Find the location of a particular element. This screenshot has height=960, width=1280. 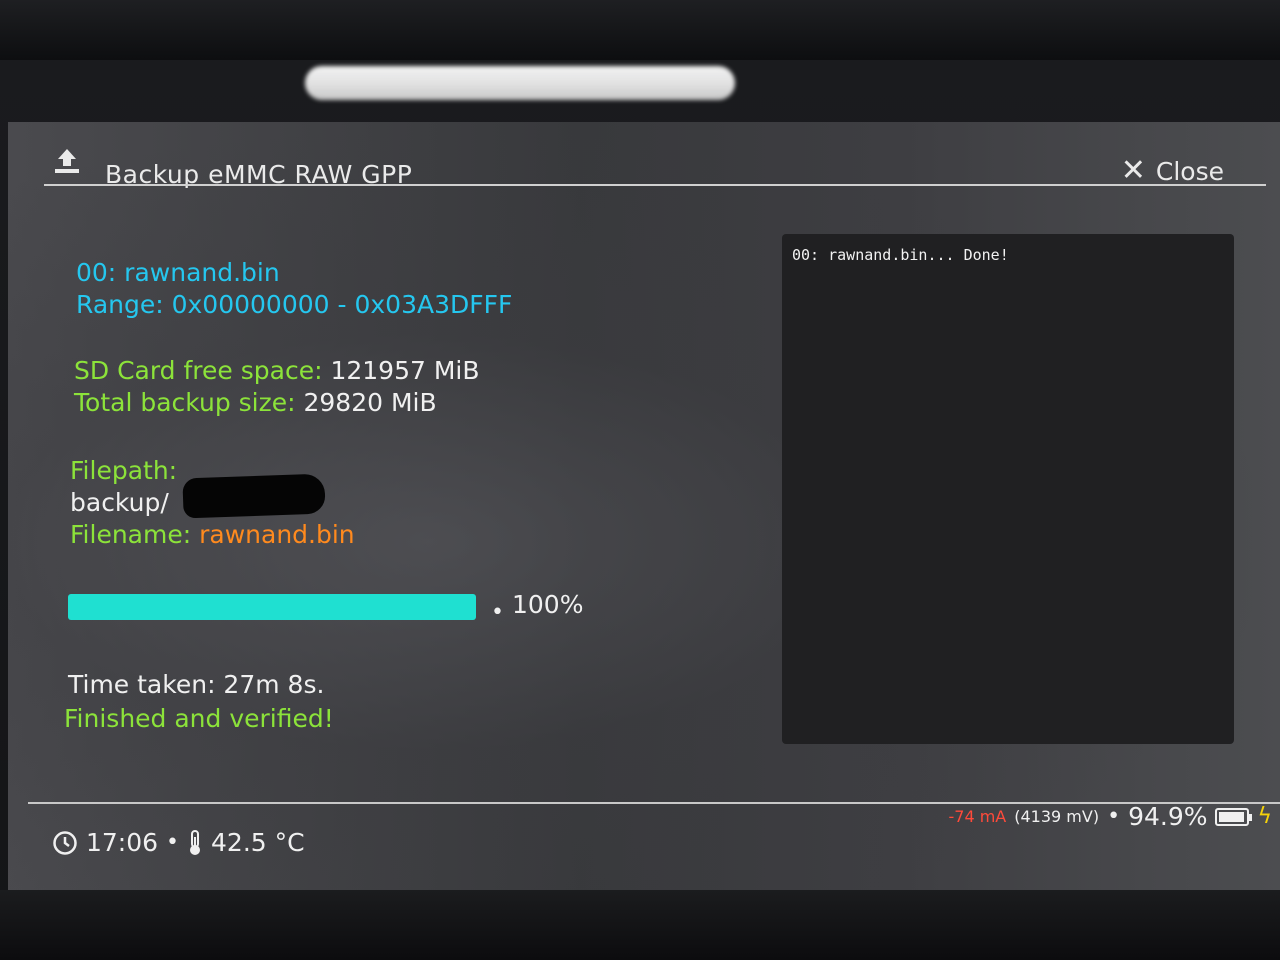

progress-fill is located at coordinates (272, 607).